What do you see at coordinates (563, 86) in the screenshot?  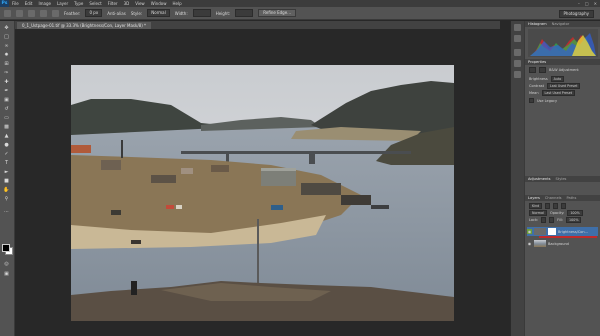 I see `contrast-field: Last Used Preset` at bounding box center [563, 86].